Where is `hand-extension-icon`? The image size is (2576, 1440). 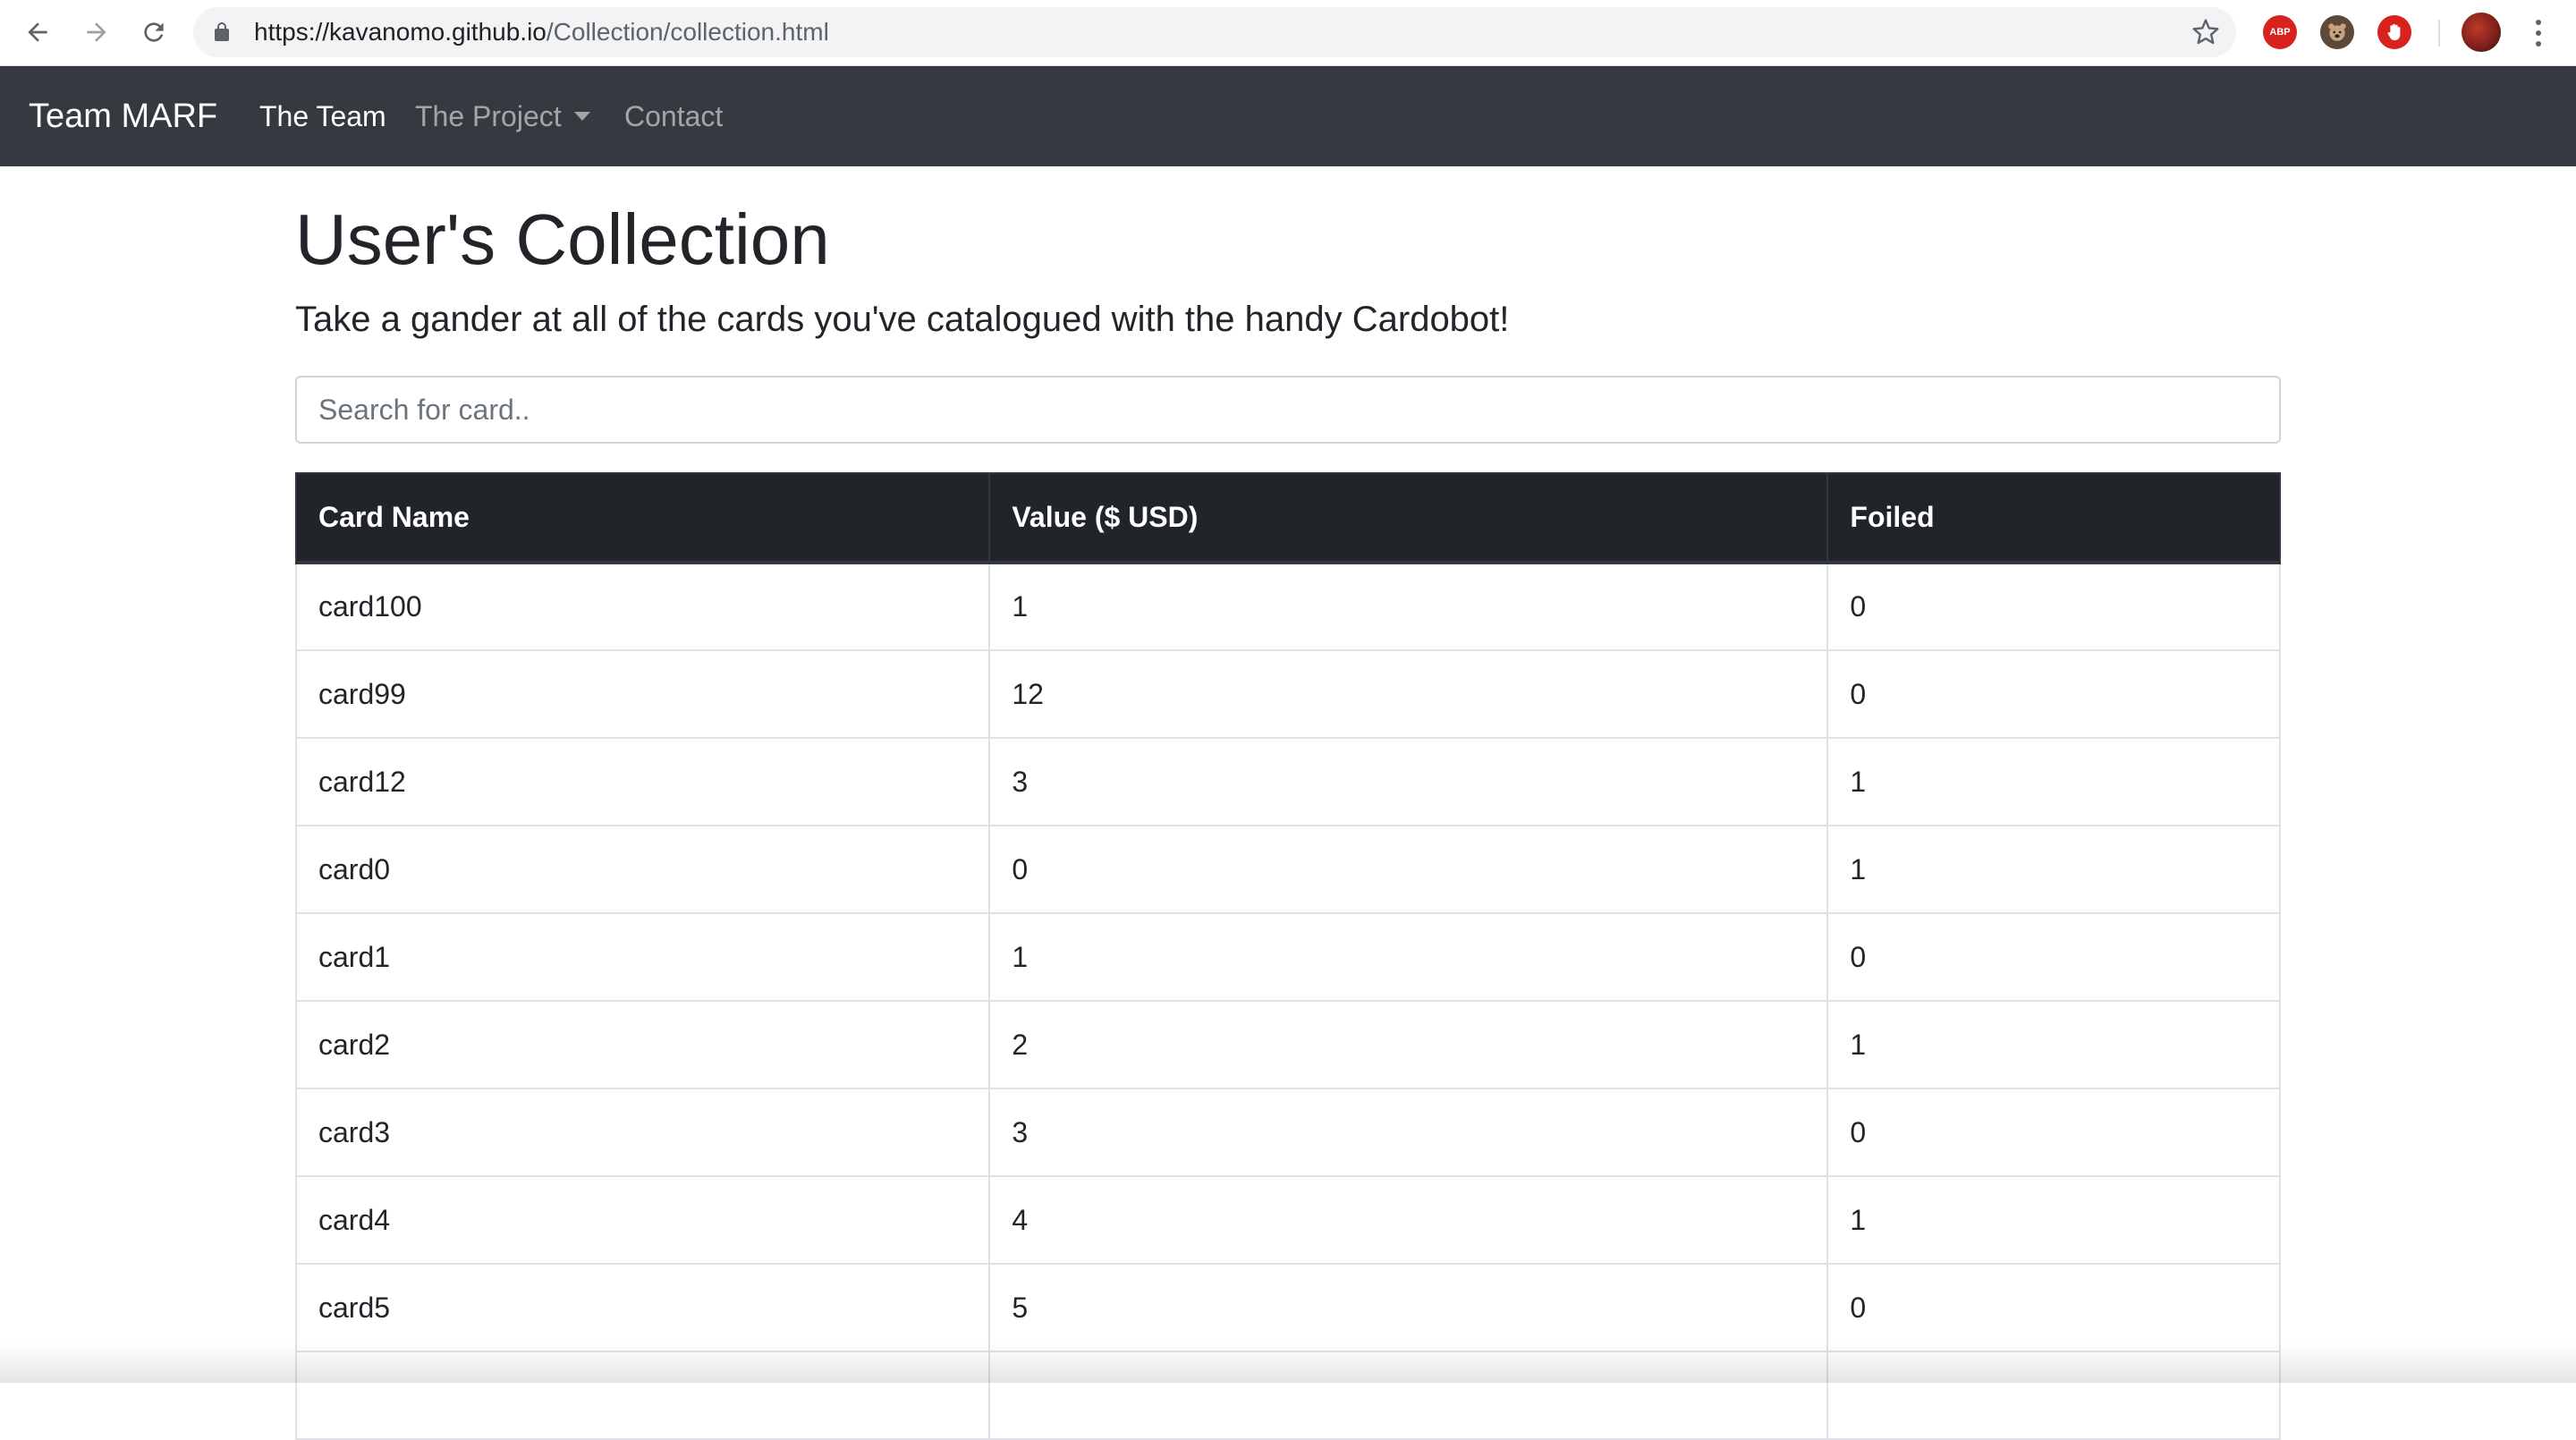 hand-extension-icon is located at coordinates (2394, 32).